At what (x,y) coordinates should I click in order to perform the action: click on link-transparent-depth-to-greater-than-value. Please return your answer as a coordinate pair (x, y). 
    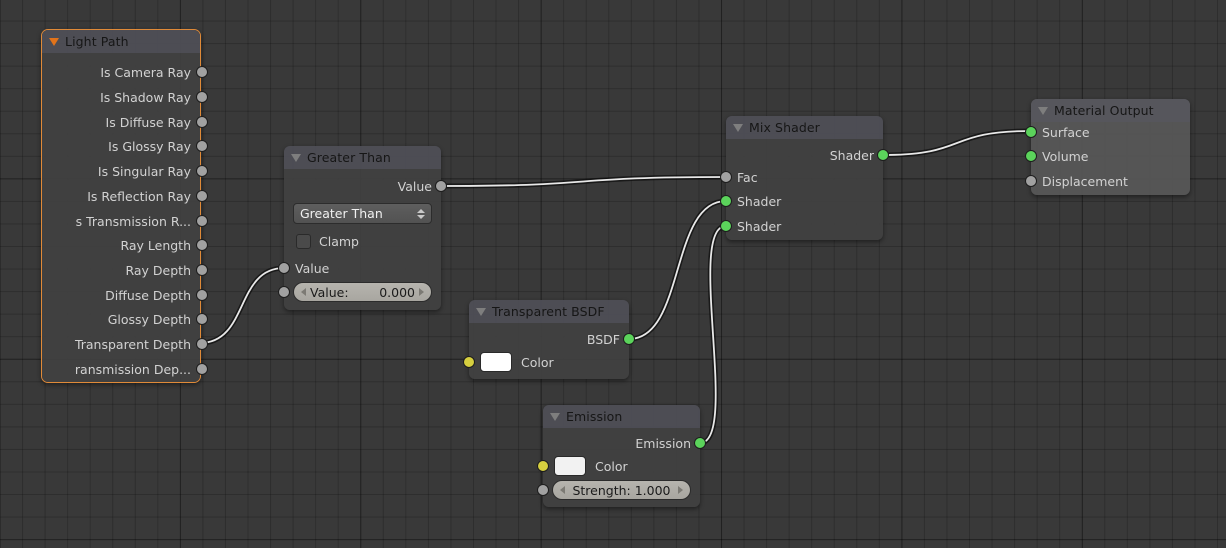
    Looking at the image, I should click on (242, 305).